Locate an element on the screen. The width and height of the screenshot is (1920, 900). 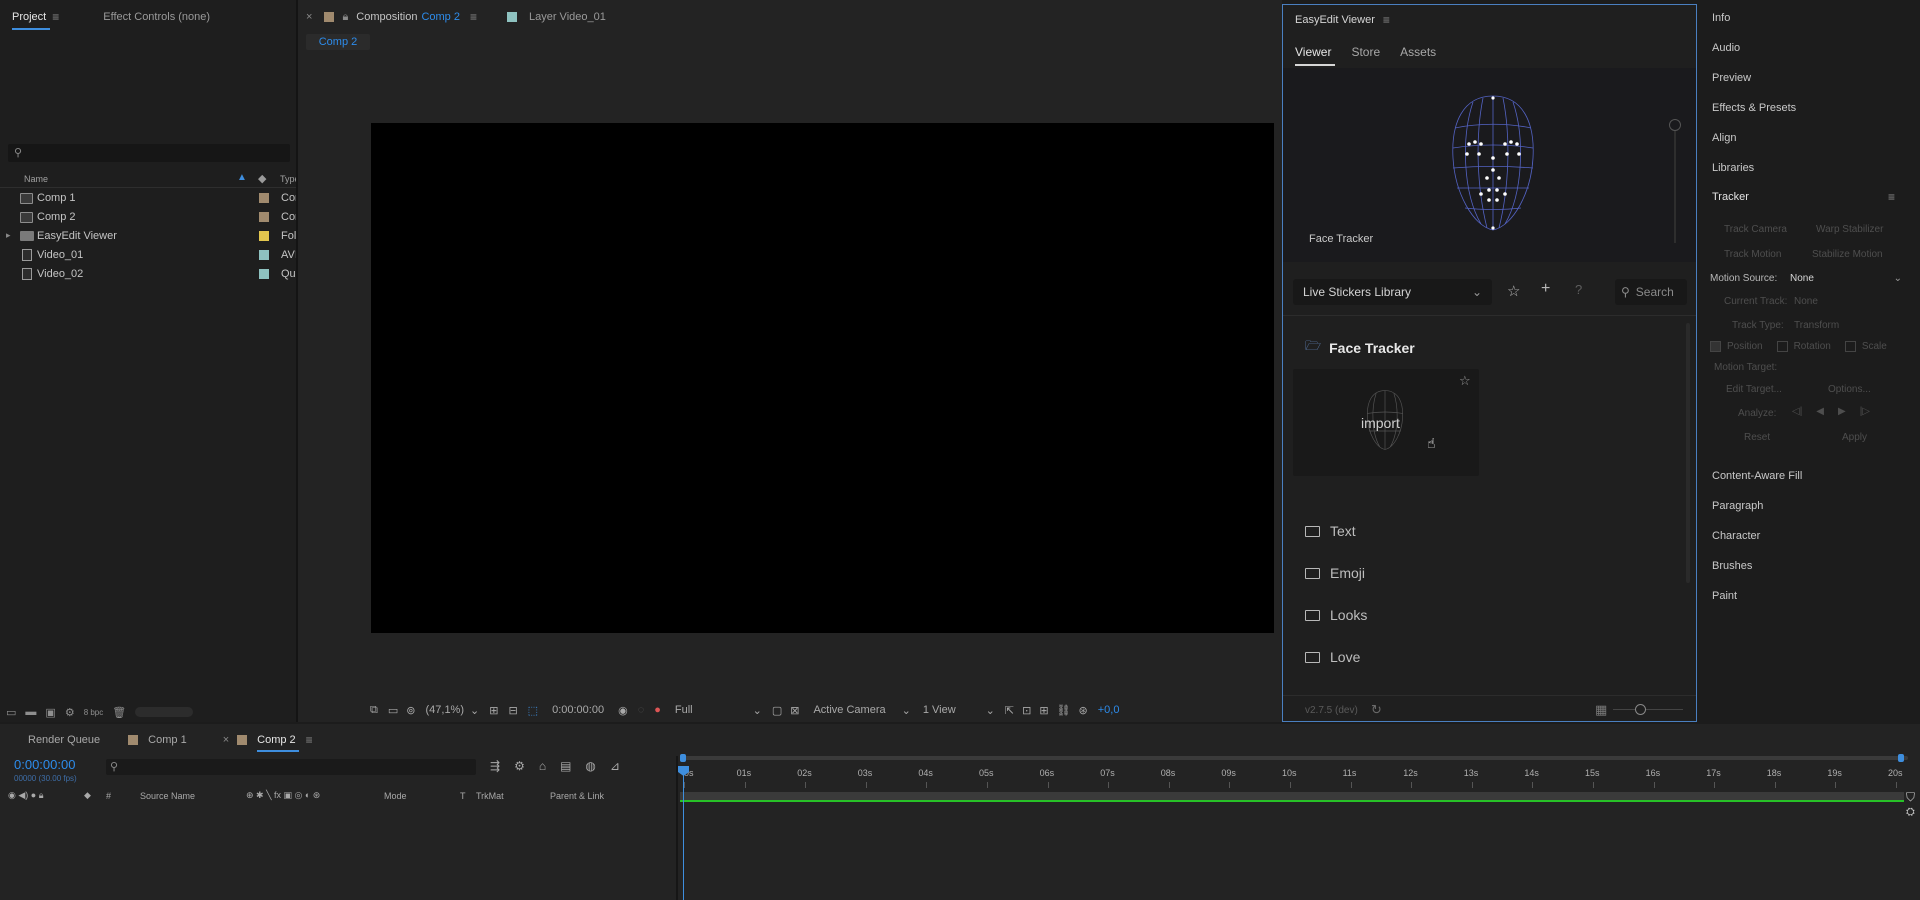
rotation-checkbox is located at coordinates (1782, 346).